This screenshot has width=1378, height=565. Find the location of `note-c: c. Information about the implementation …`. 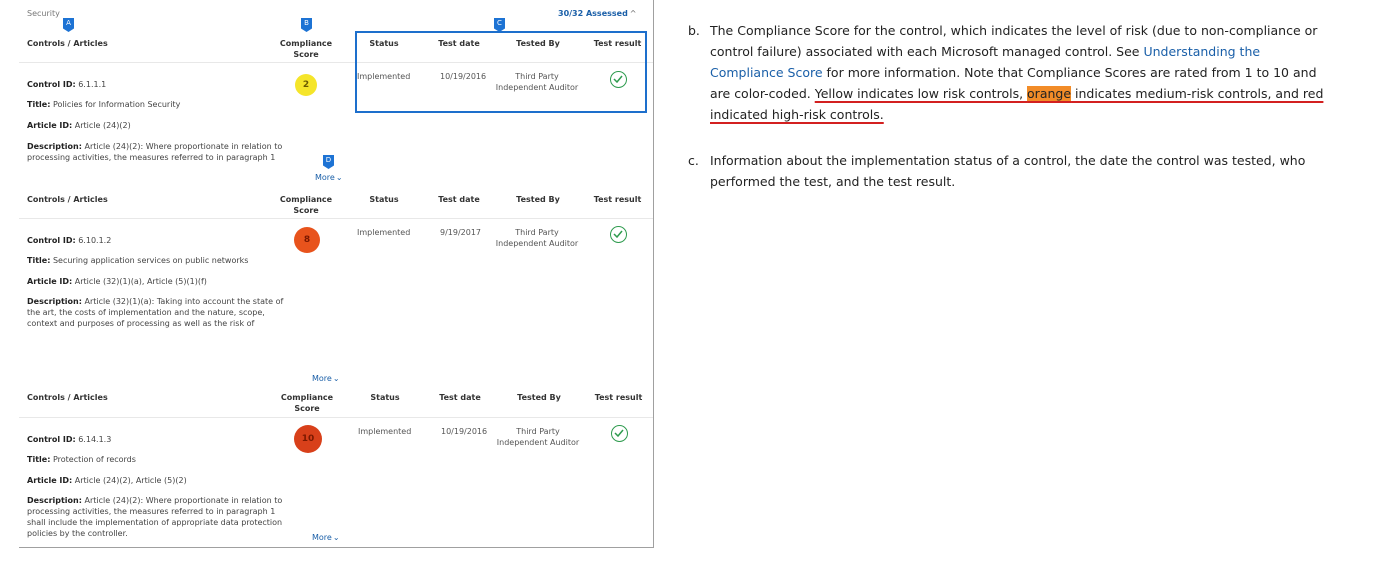

note-c: c. Information about the implementation … is located at coordinates (1008, 171).